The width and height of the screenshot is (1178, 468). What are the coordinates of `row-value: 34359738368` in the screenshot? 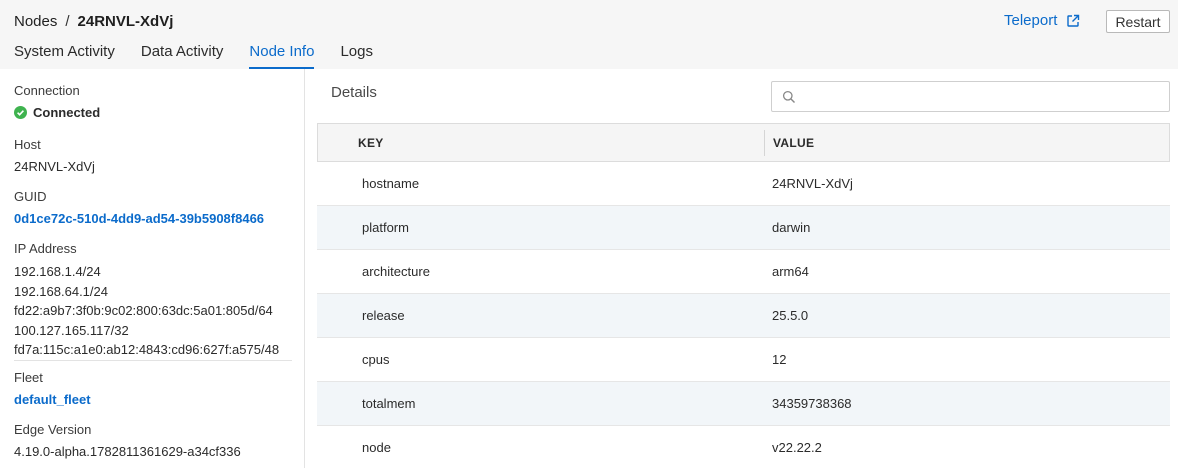 It's located at (812, 403).